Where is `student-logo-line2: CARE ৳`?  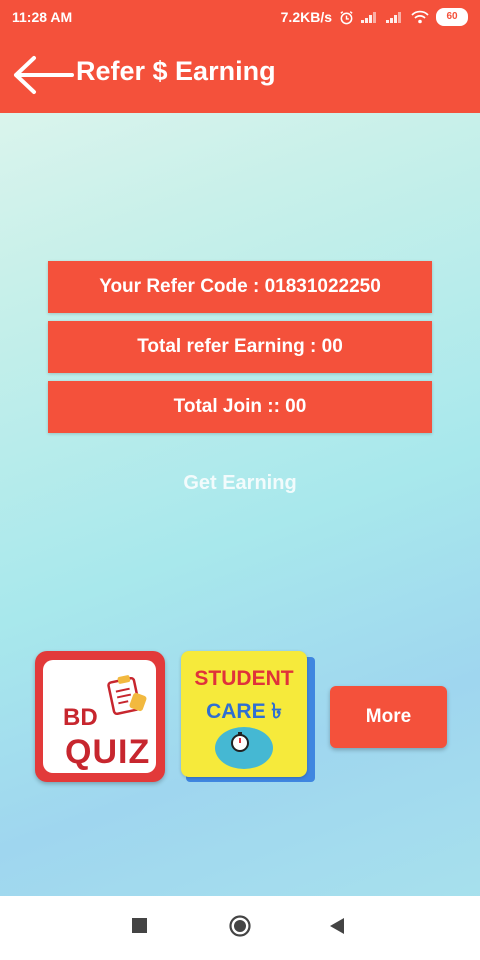
student-logo-line2: CARE ৳ is located at coordinates (244, 711).